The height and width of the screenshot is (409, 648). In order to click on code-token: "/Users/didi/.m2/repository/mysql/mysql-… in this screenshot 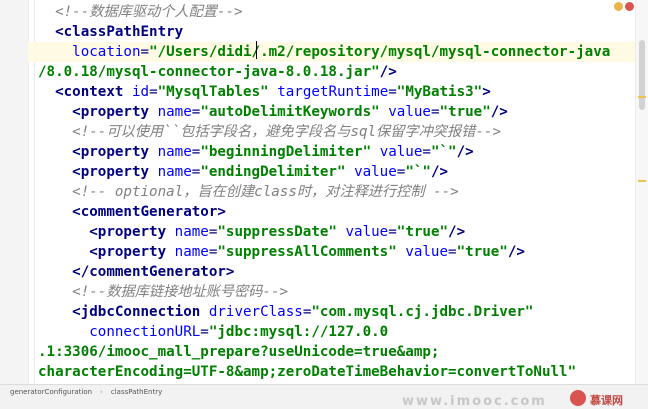, I will do `click(380, 52)`.